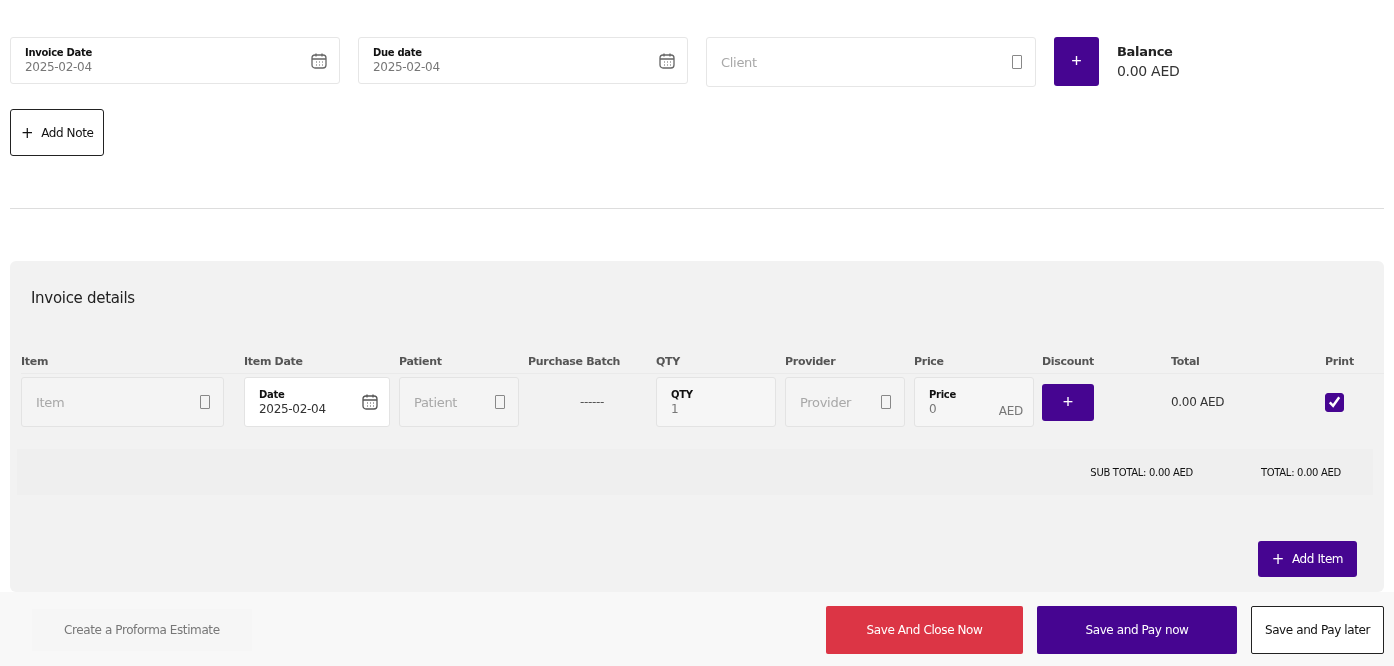  What do you see at coordinates (1145, 51) in the screenshot?
I see `balance-label: Balance` at bounding box center [1145, 51].